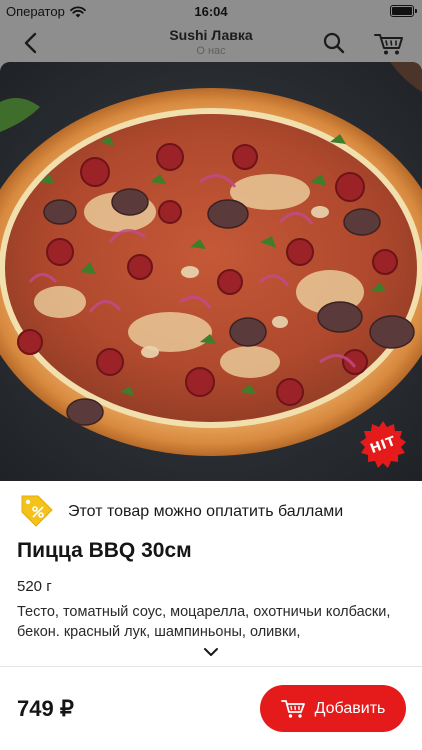 This screenshot has height=750, width=422. What do you see at coordinates (350, 708) in the screenshot?
I see `add-button-label: Добавить` at bounding box center [350, 708].